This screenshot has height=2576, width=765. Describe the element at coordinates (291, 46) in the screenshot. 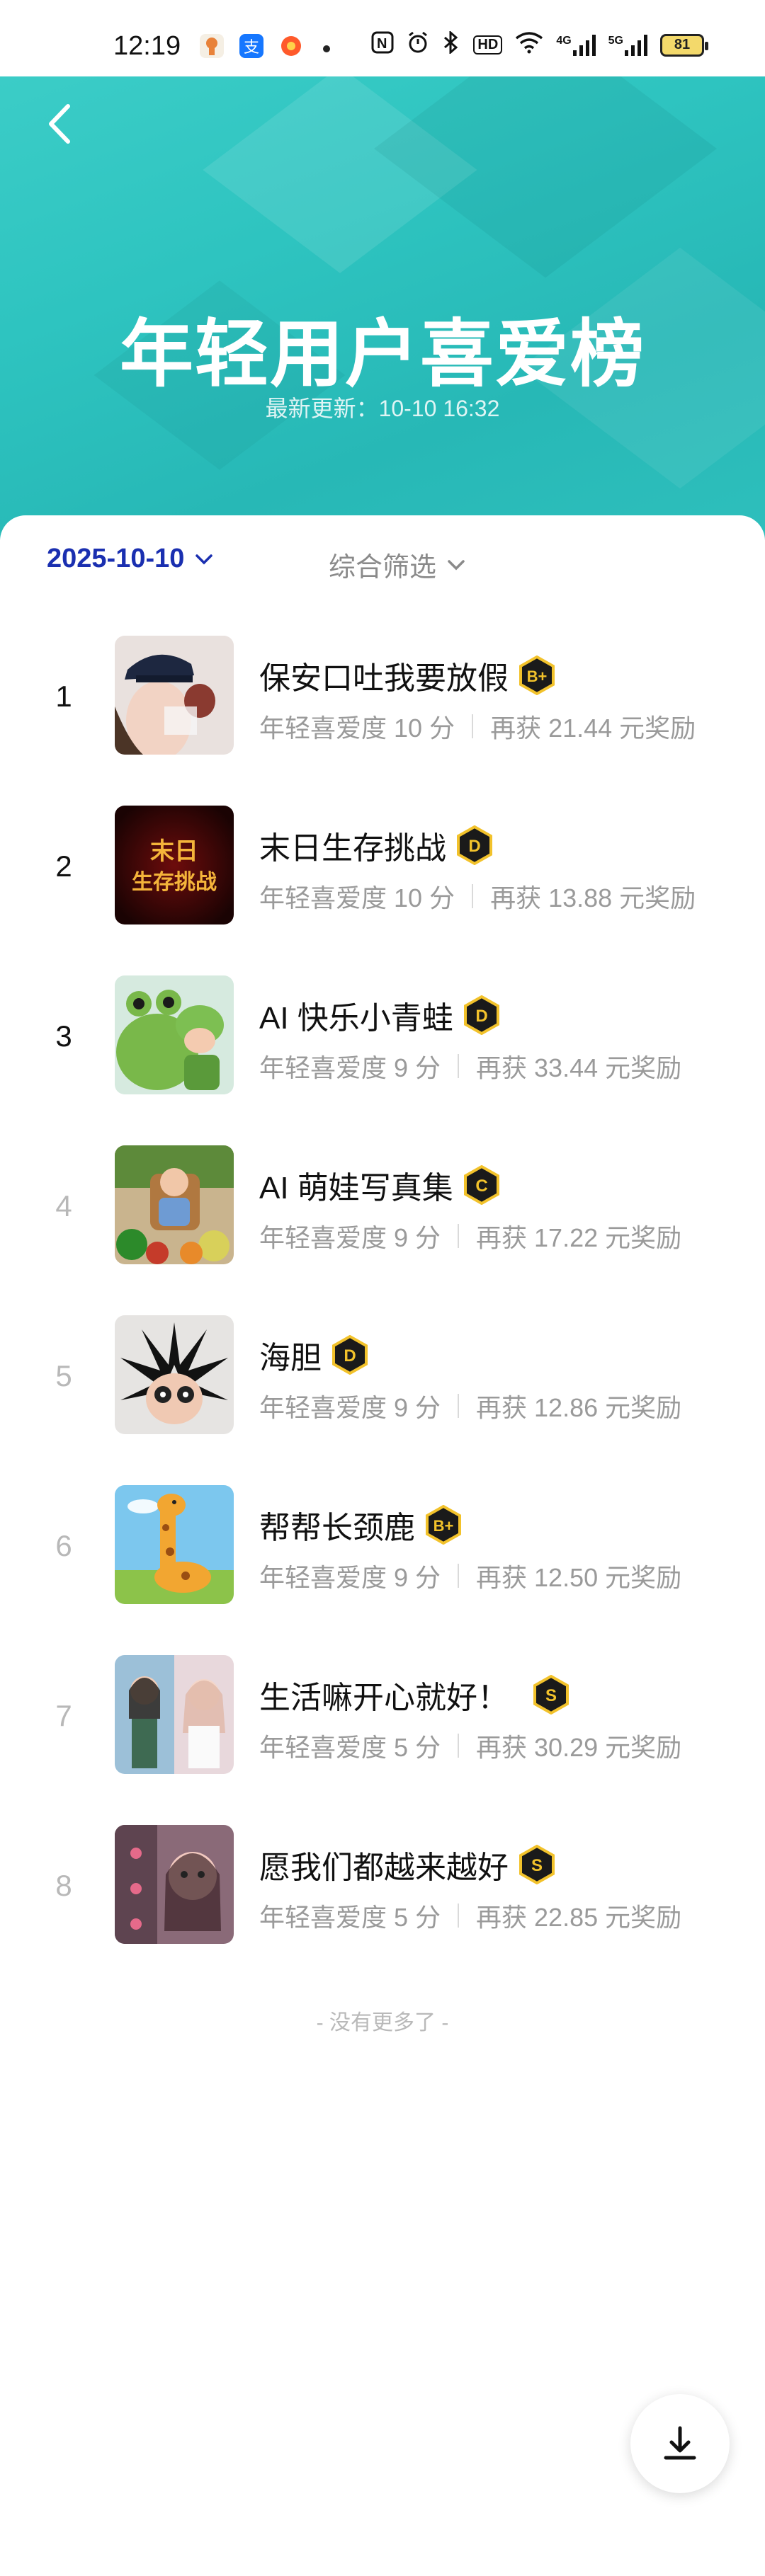

I see `shopping-app-icon` at that location.